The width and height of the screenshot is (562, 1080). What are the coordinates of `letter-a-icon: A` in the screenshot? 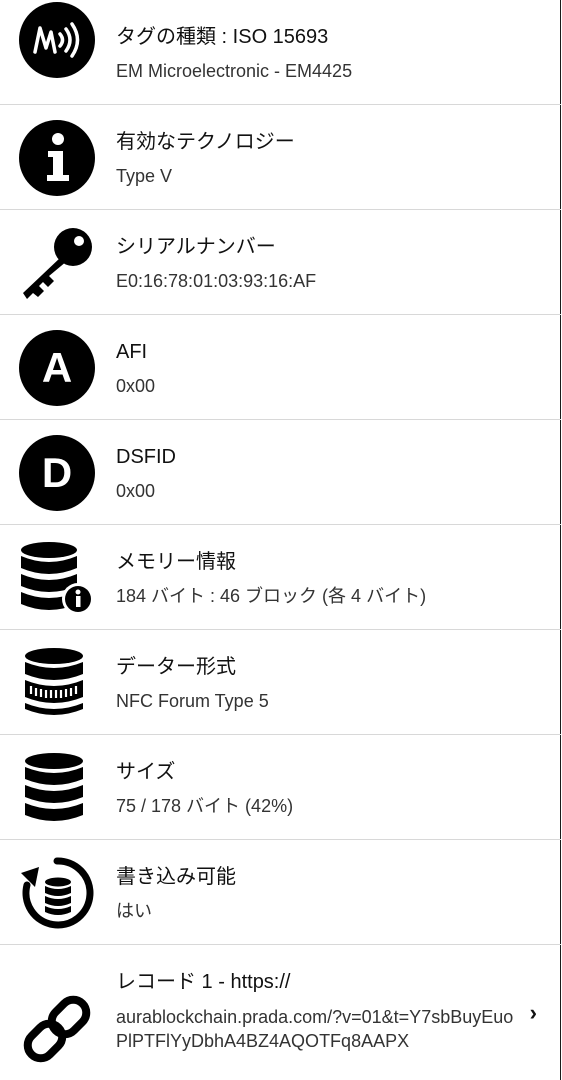 It's located at (57, 368).